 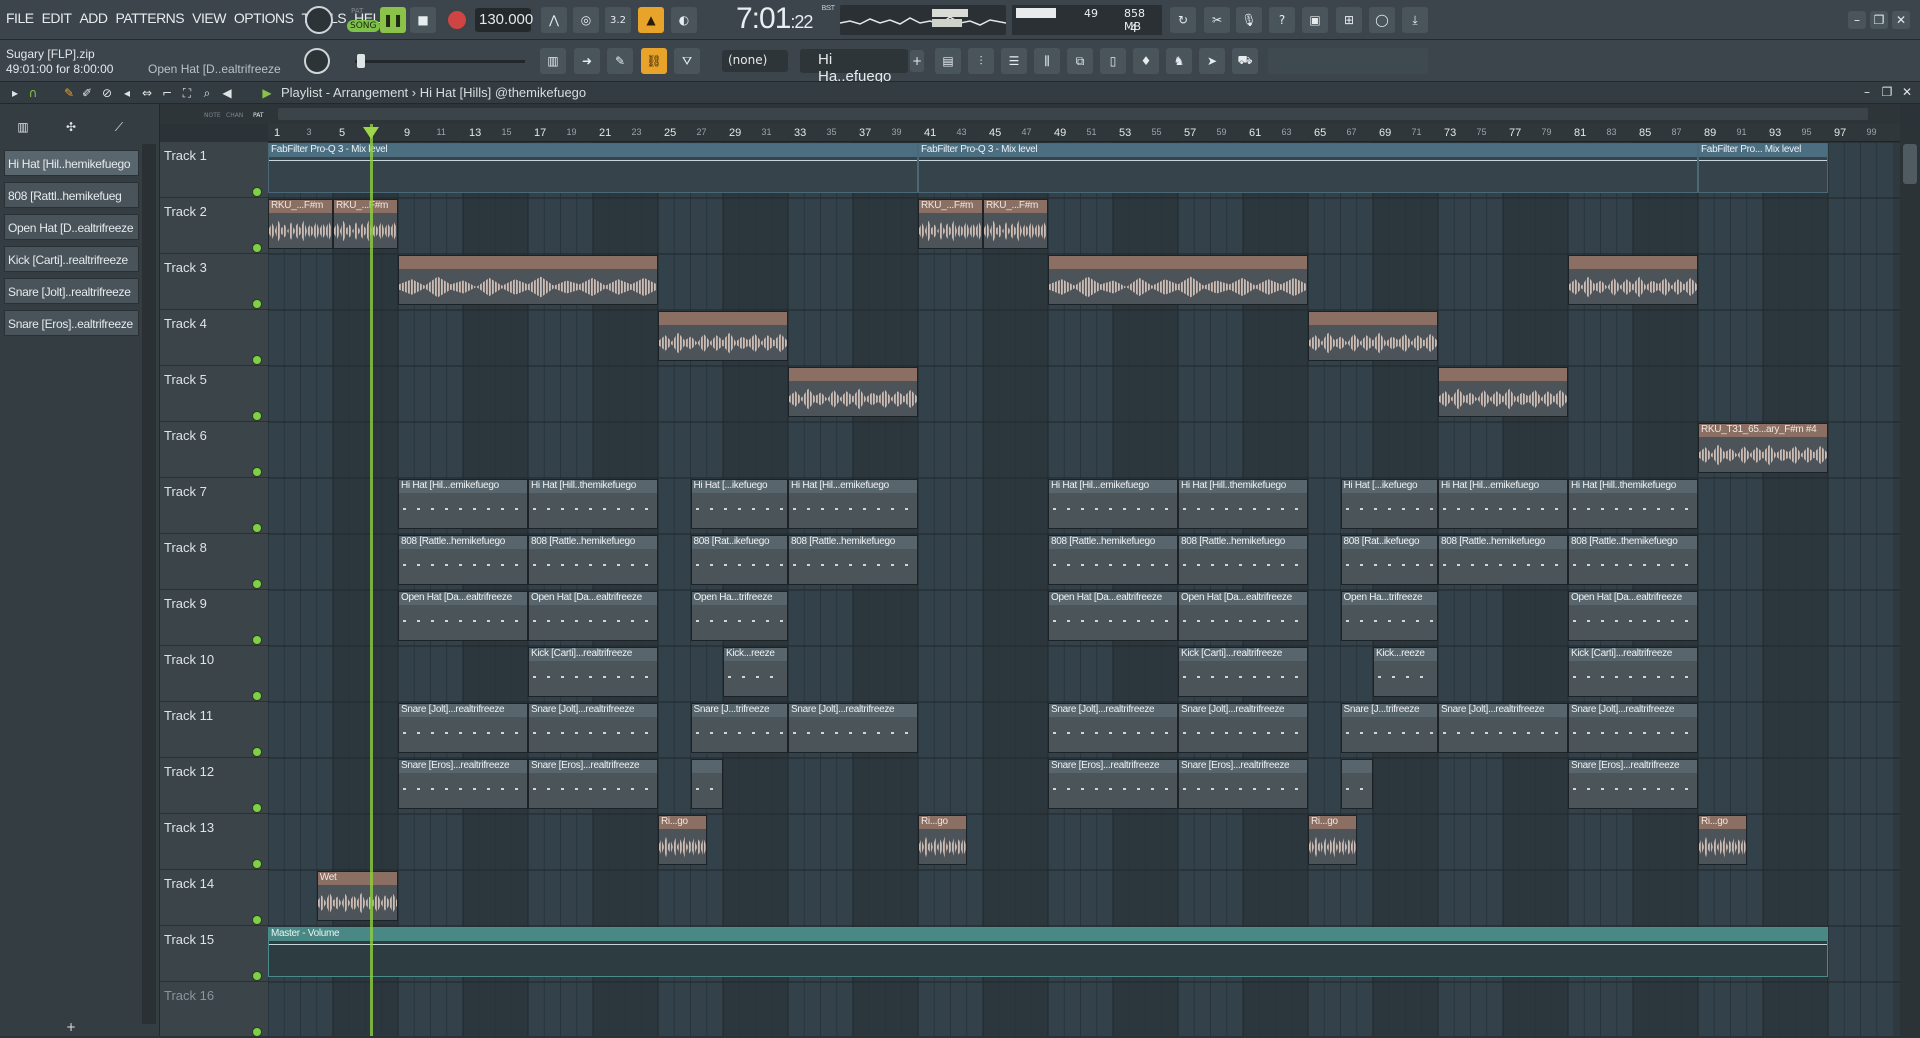 What do you see at coordinates (214, 842) in the screenshot?
I see `track-header: Track 13` at bounding box center [214, 842].